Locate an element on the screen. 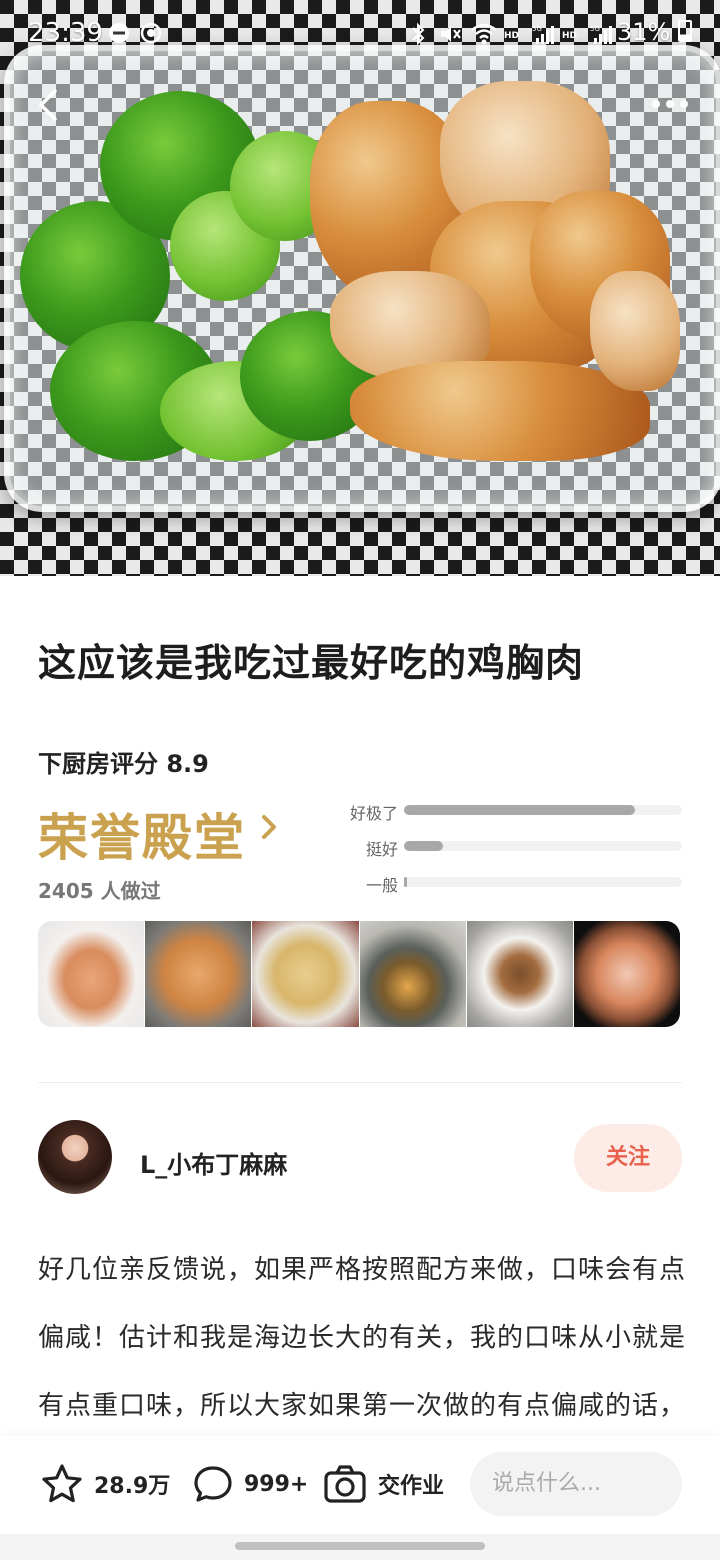 Image resolution: width=720 pixels, height=1560 pixels. status-bar: 23:39 HD 5G HD 5G 31% is located at coordinates (360, 35).